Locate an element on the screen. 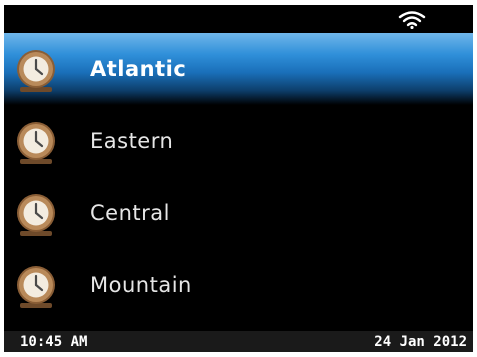 This screenshot has width=477, height=357. status-footer: 10:45 AM 24 Jan 2012 is located at coordinates (238, 341).